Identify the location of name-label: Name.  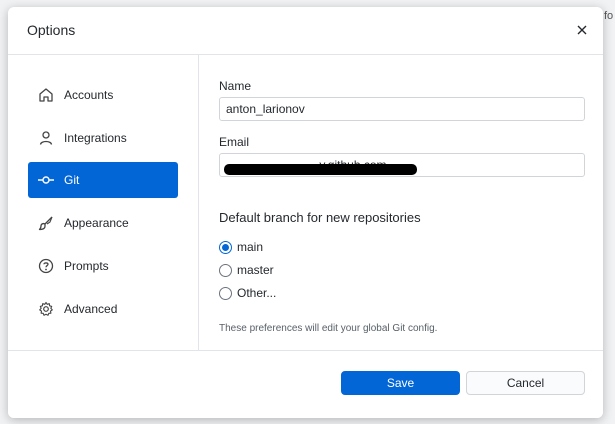
(235, 86).